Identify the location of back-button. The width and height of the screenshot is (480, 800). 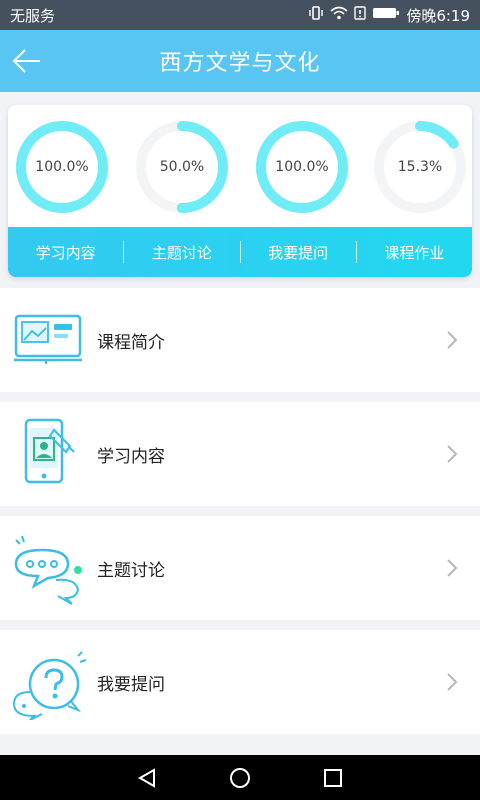
(27, 61).